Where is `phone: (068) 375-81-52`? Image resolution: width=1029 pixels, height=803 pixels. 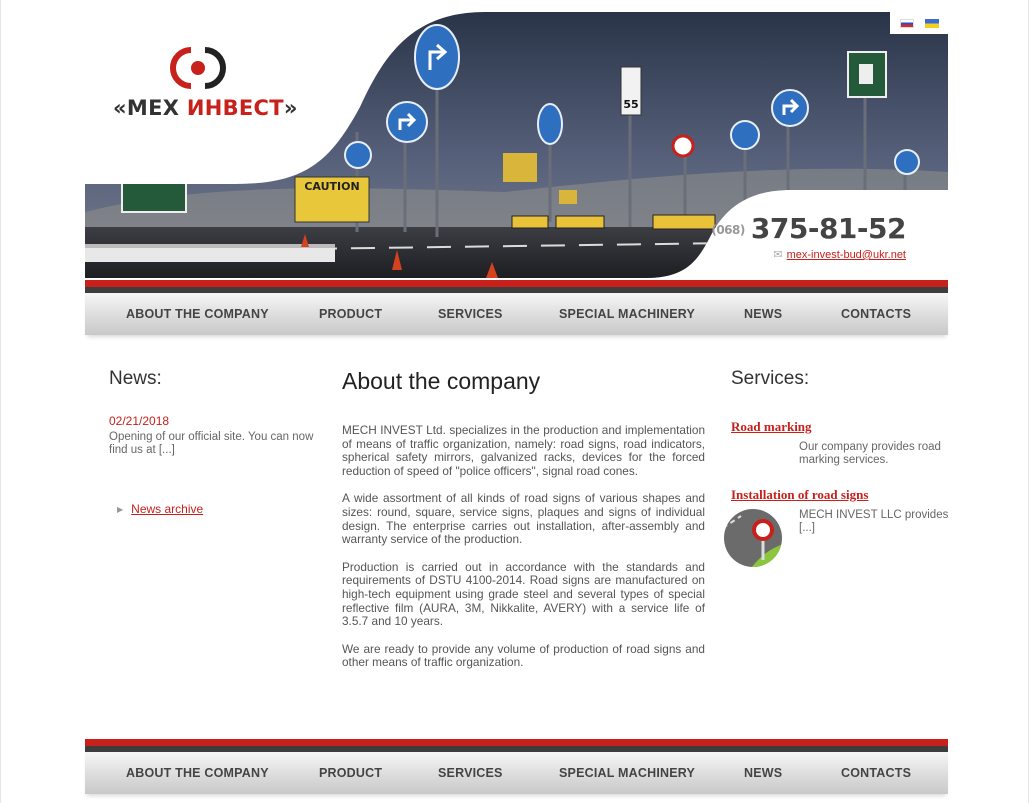 phone: (068) 375-81-52 is located at coordinates (808, 228).